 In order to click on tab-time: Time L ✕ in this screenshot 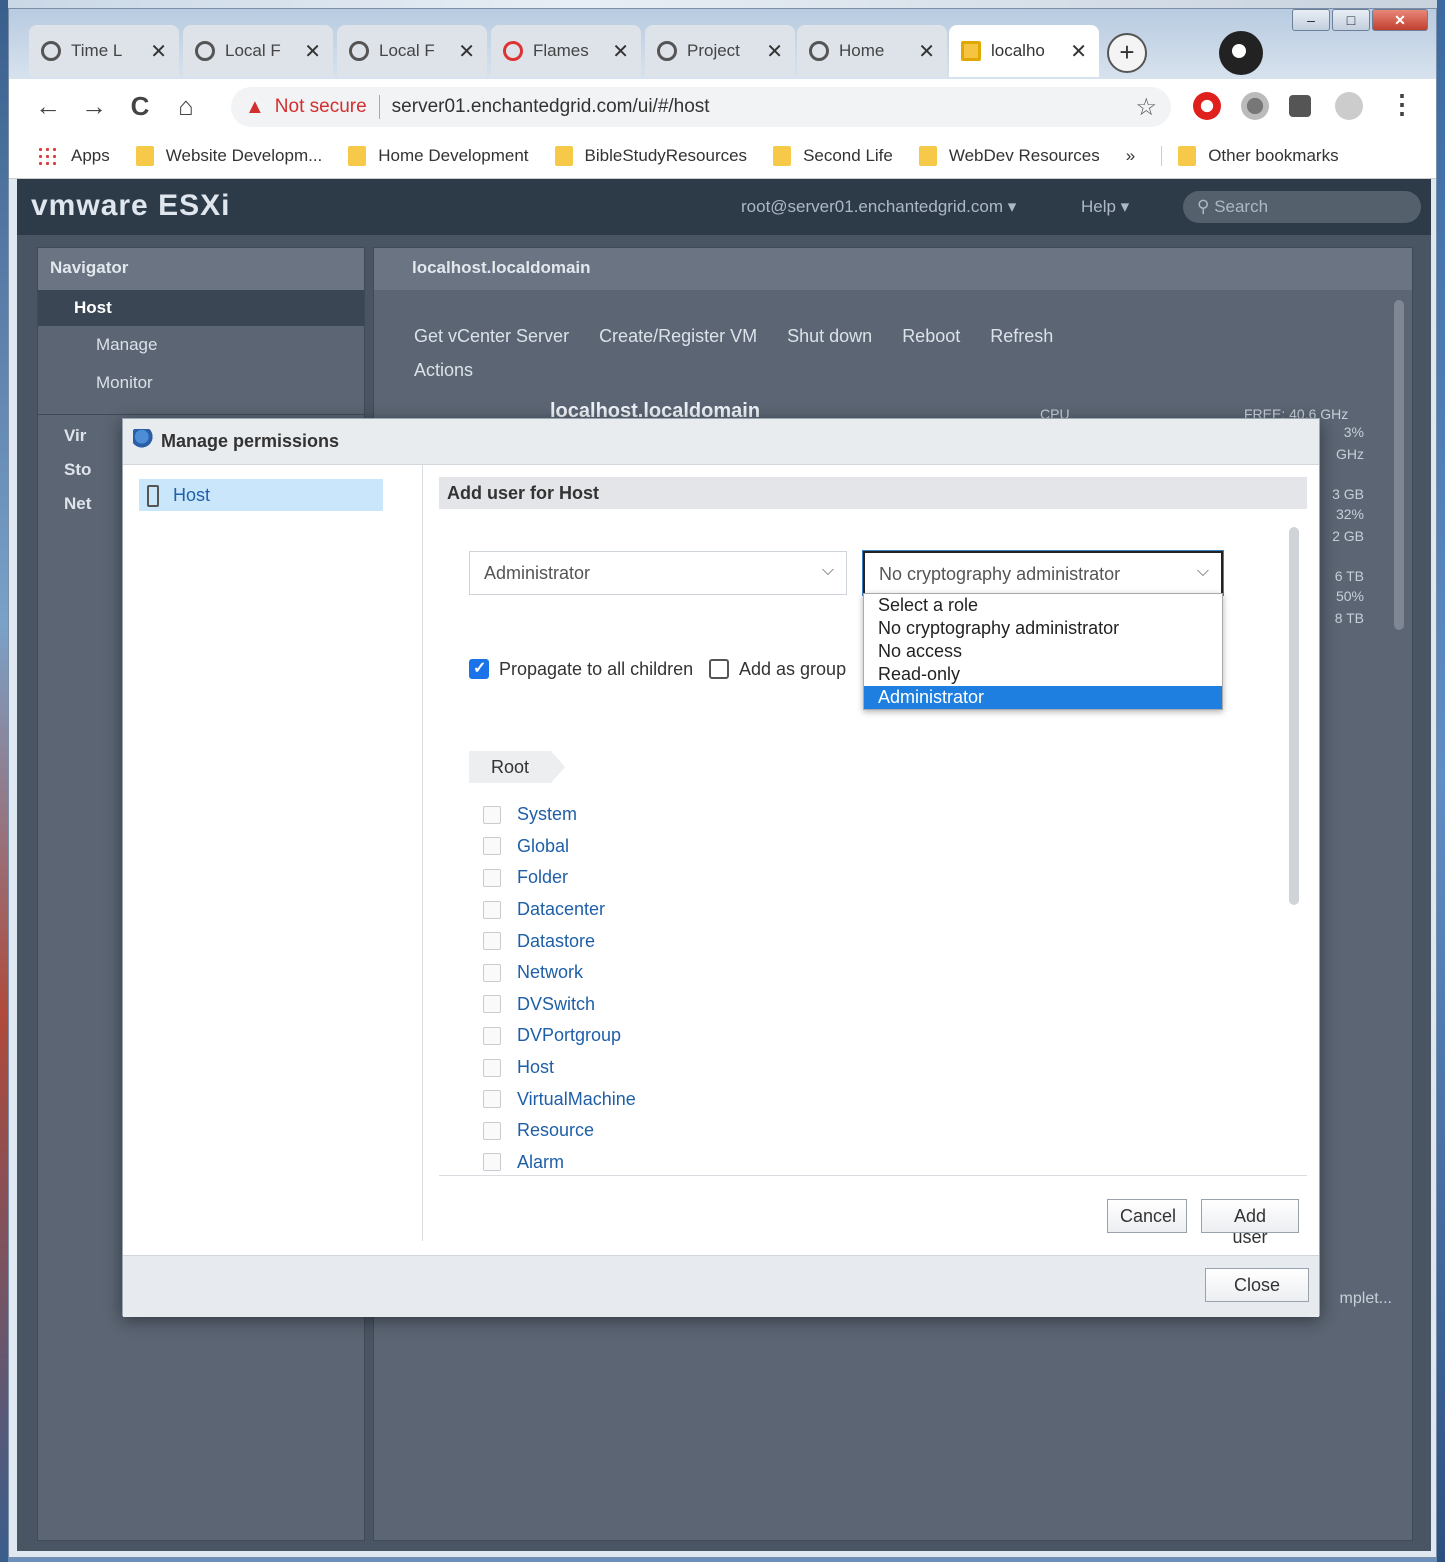, I will do `click(104, 51)`.